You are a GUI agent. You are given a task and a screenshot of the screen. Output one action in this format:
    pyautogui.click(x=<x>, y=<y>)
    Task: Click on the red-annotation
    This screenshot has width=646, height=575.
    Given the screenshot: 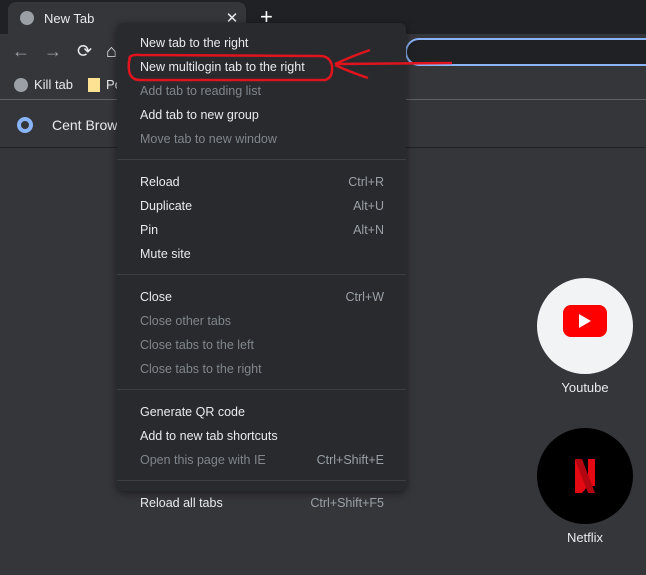 What is the action you would take?
    pyautogui.click(x=290, y=65)
    